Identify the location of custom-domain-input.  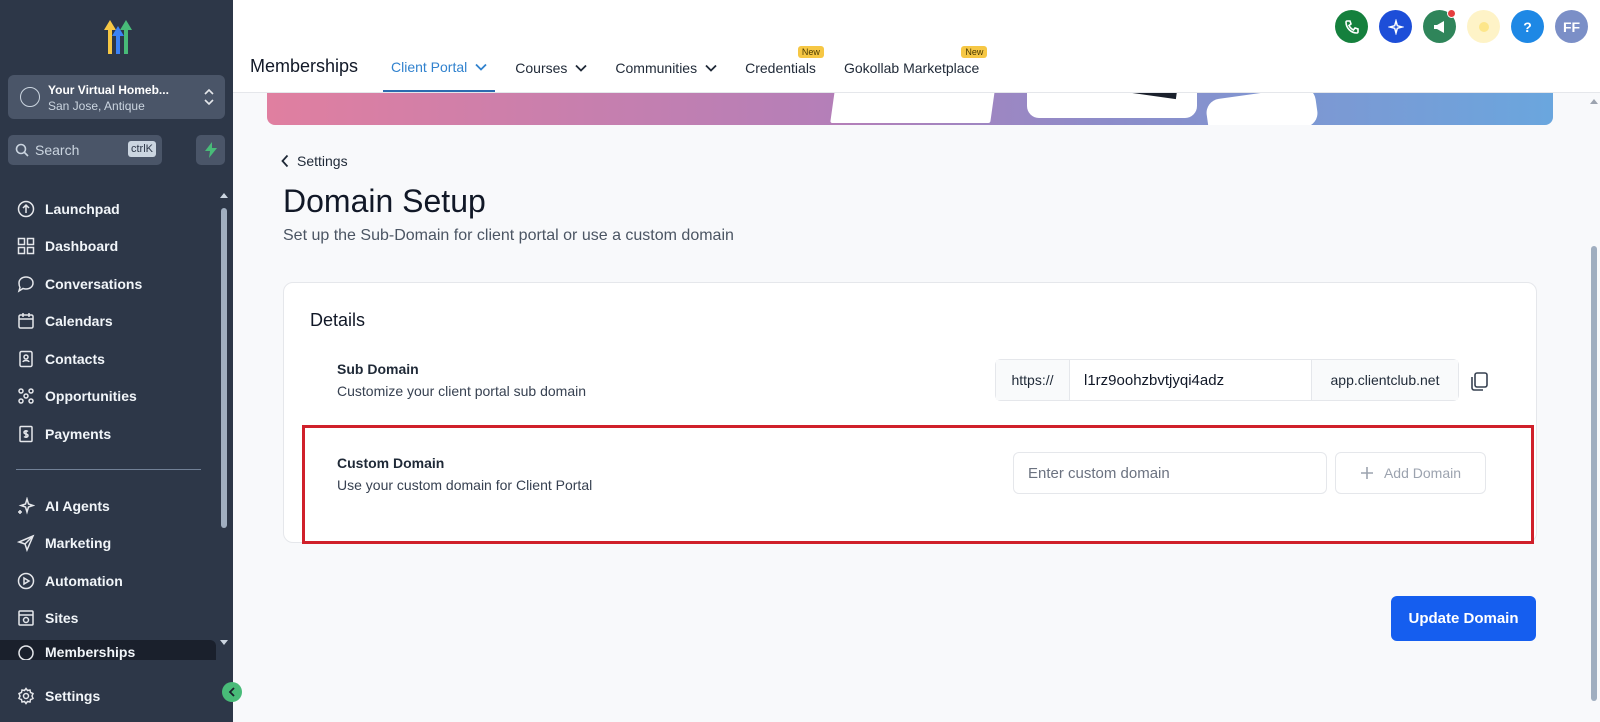
(1170, 473).